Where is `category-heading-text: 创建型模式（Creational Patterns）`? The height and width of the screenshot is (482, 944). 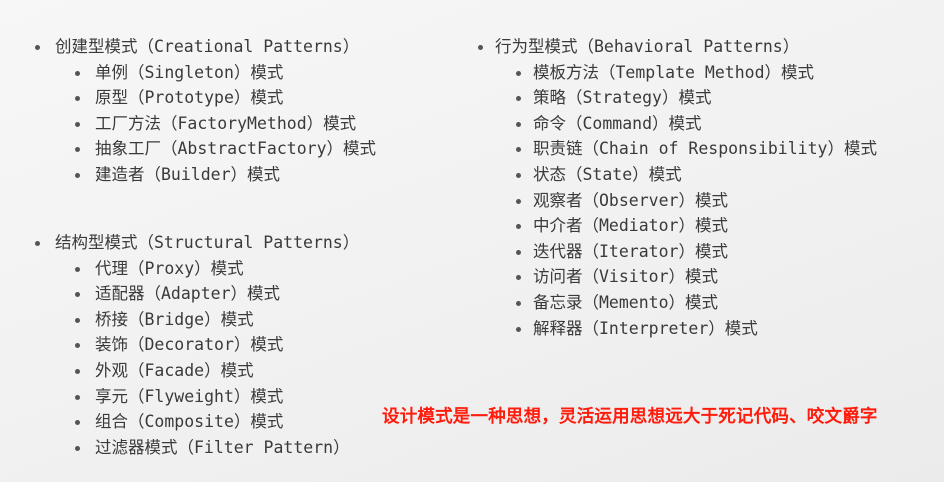
category-heading-text: 创建型模式（Creational Patterns） is located at coordinates (207, 46).